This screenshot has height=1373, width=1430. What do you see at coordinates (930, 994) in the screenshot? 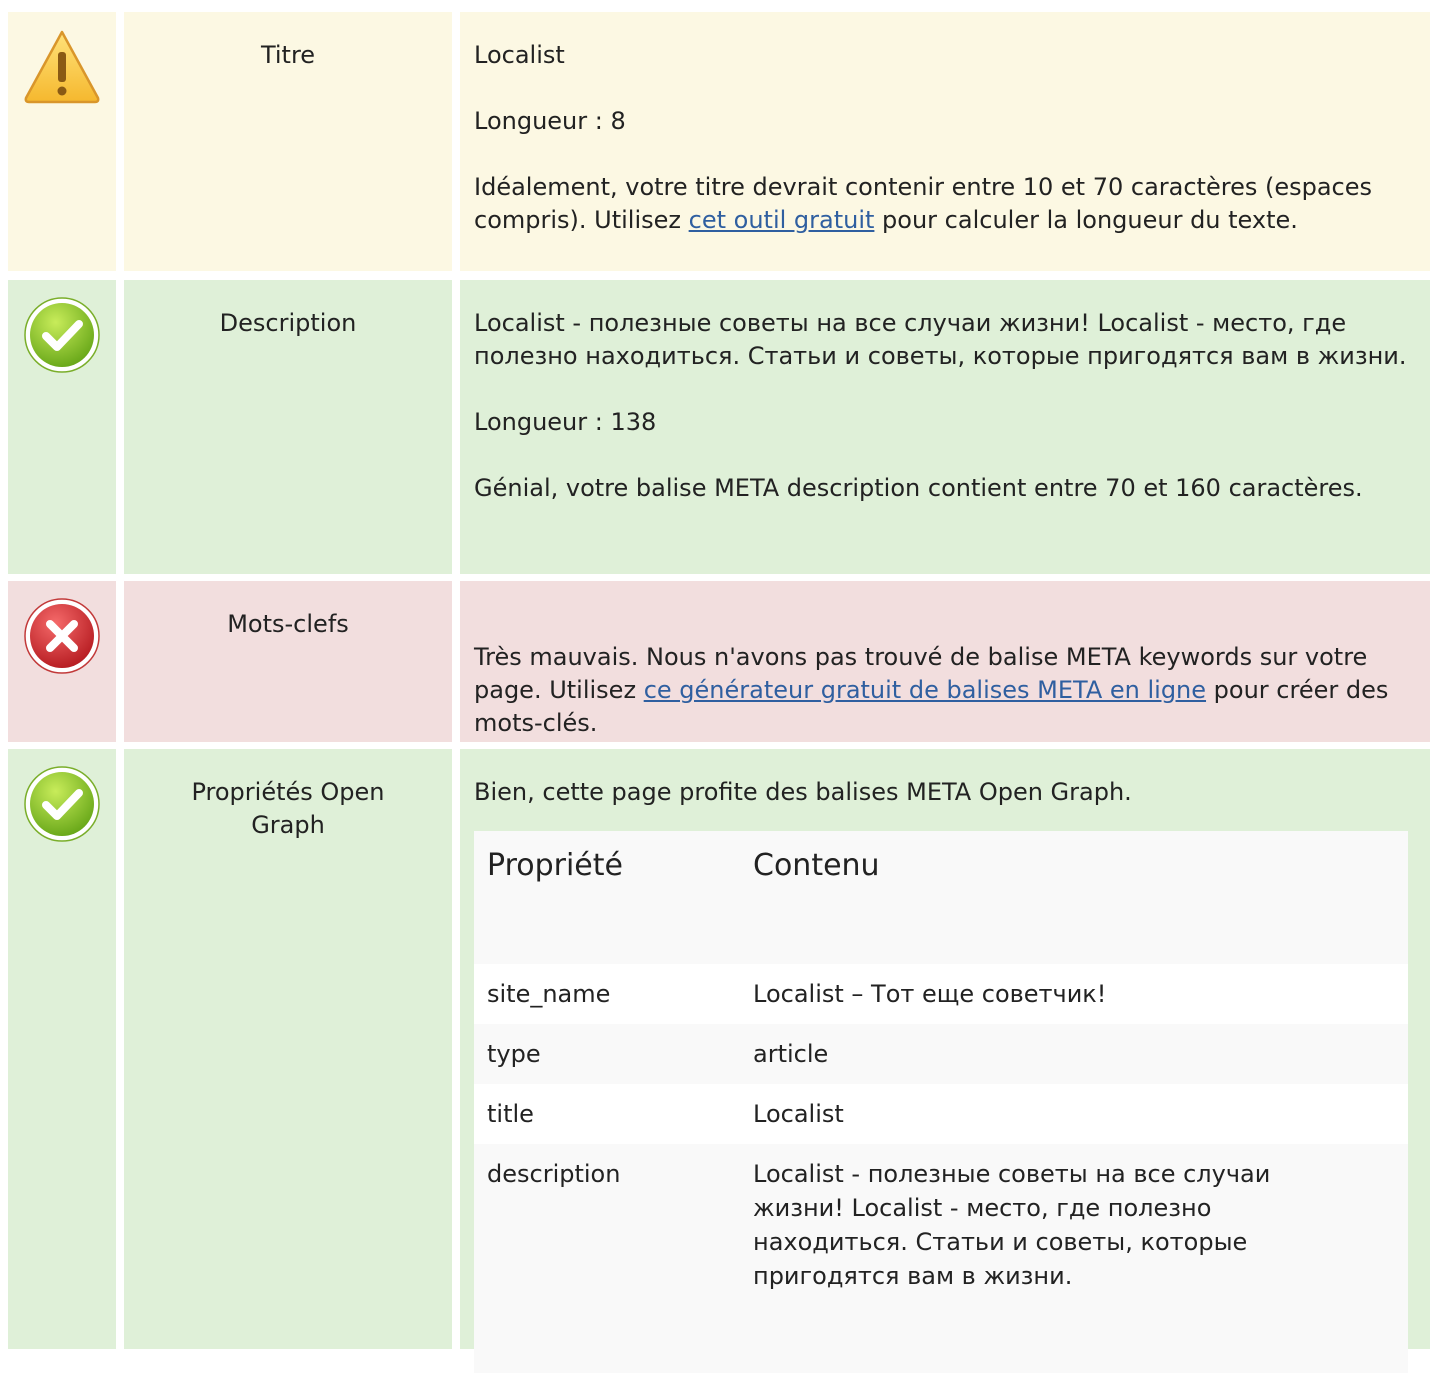
I see `content-cell: Localist – Тот еще советчик!` at bounding box center [930, 994].